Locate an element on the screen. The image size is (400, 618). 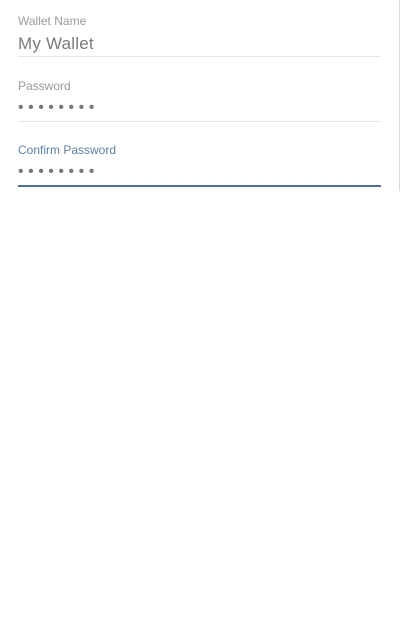
confirm-password-underline is located at coordinates (199, 186).